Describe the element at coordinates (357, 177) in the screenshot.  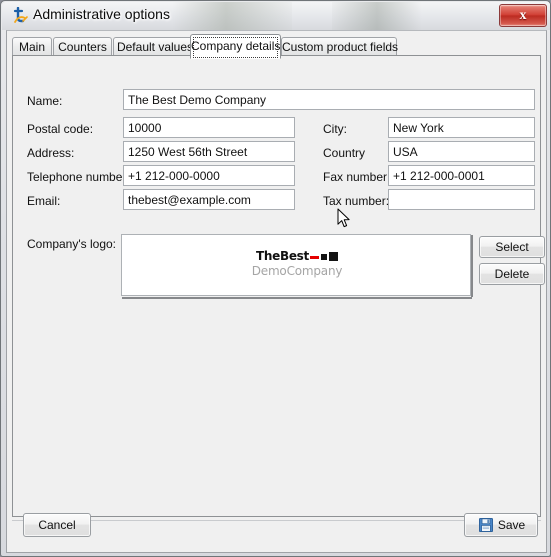
I see `fax-label: Fax number:` at that location.